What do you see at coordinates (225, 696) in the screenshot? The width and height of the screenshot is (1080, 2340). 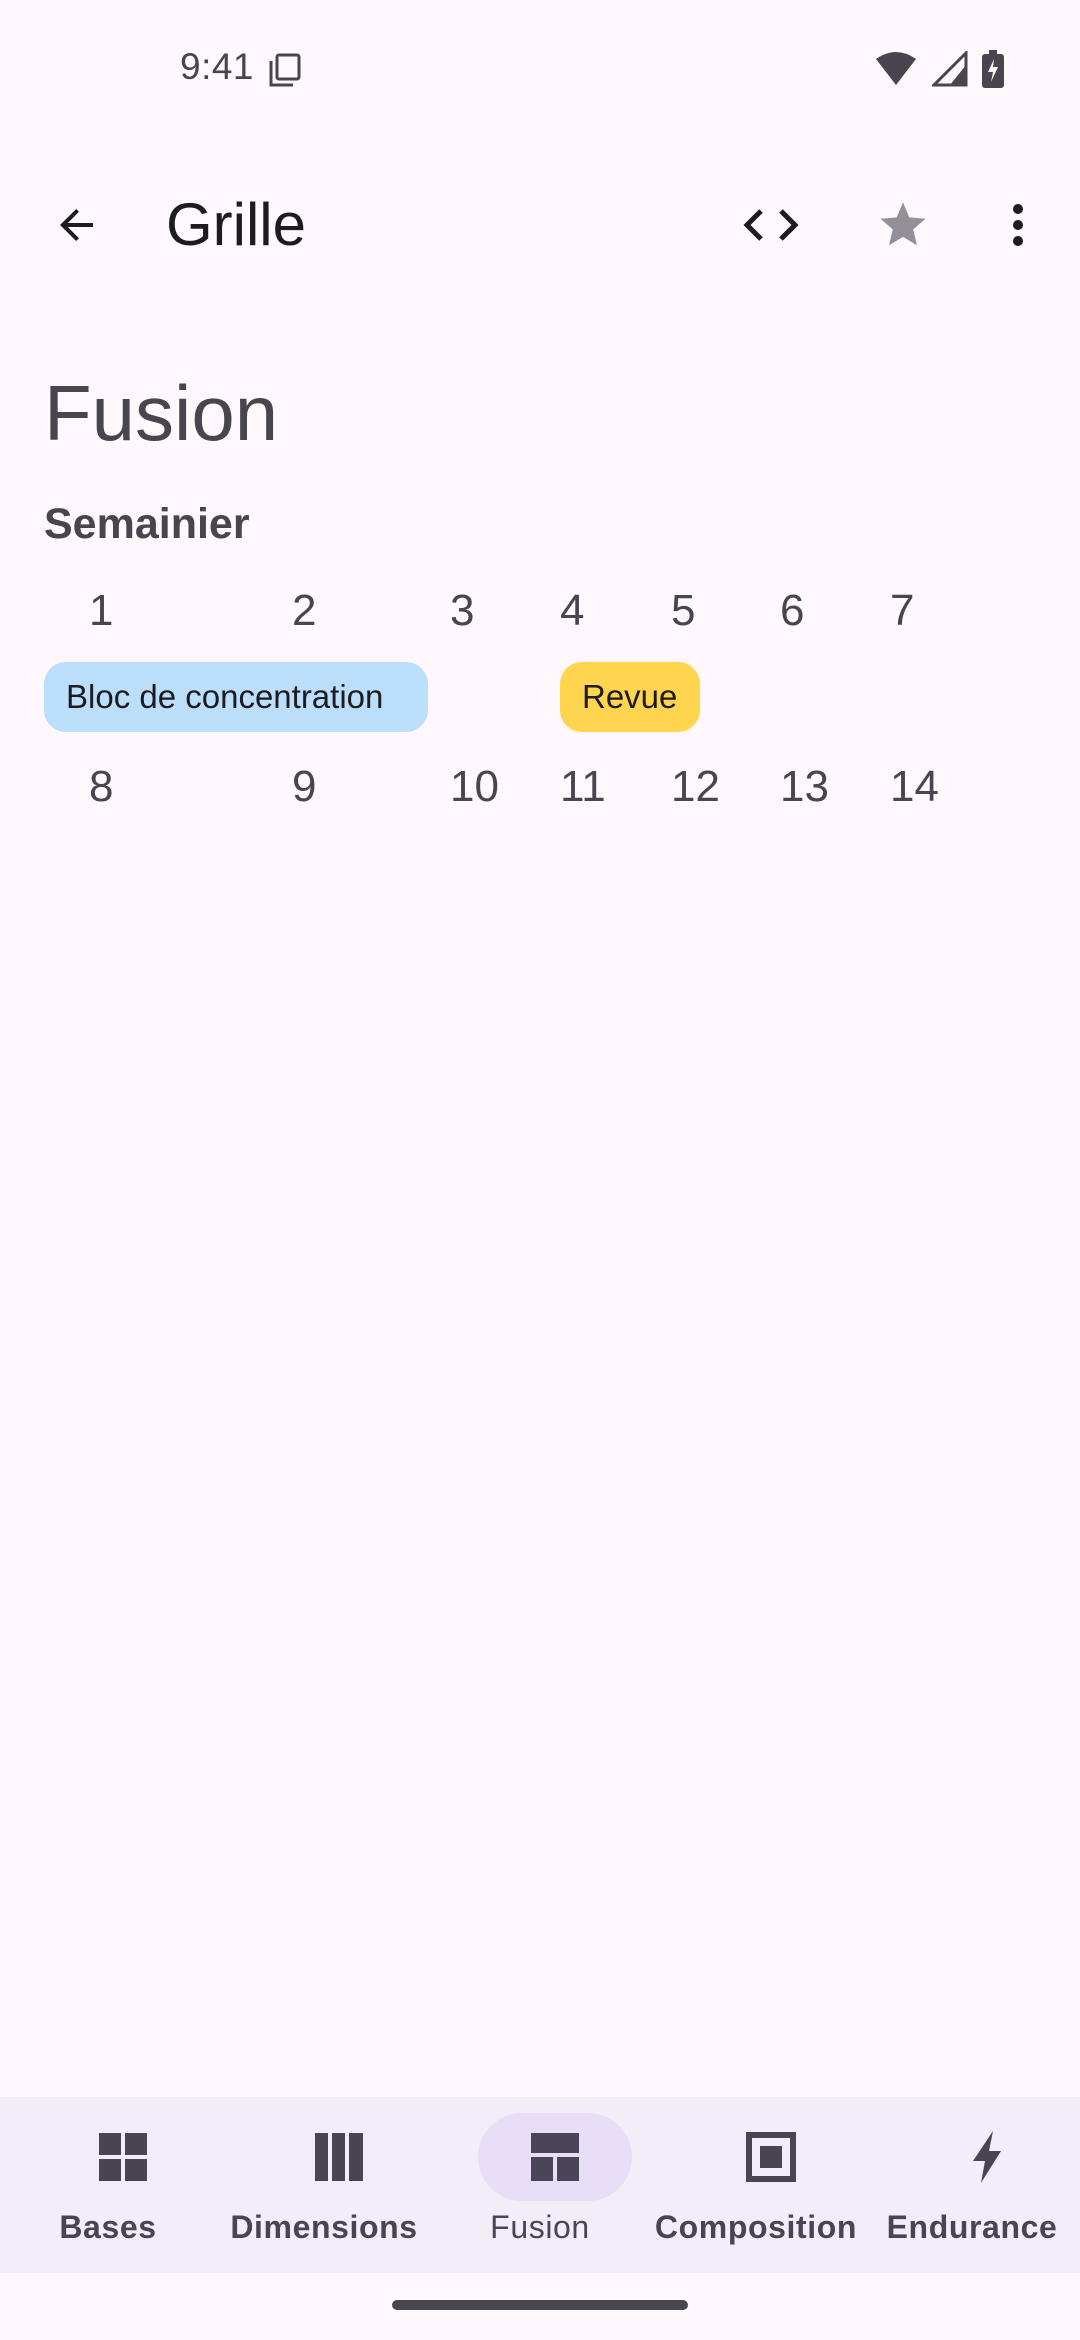 I see `event-label: Bloc de concentration` at bounding box center [225, 696].